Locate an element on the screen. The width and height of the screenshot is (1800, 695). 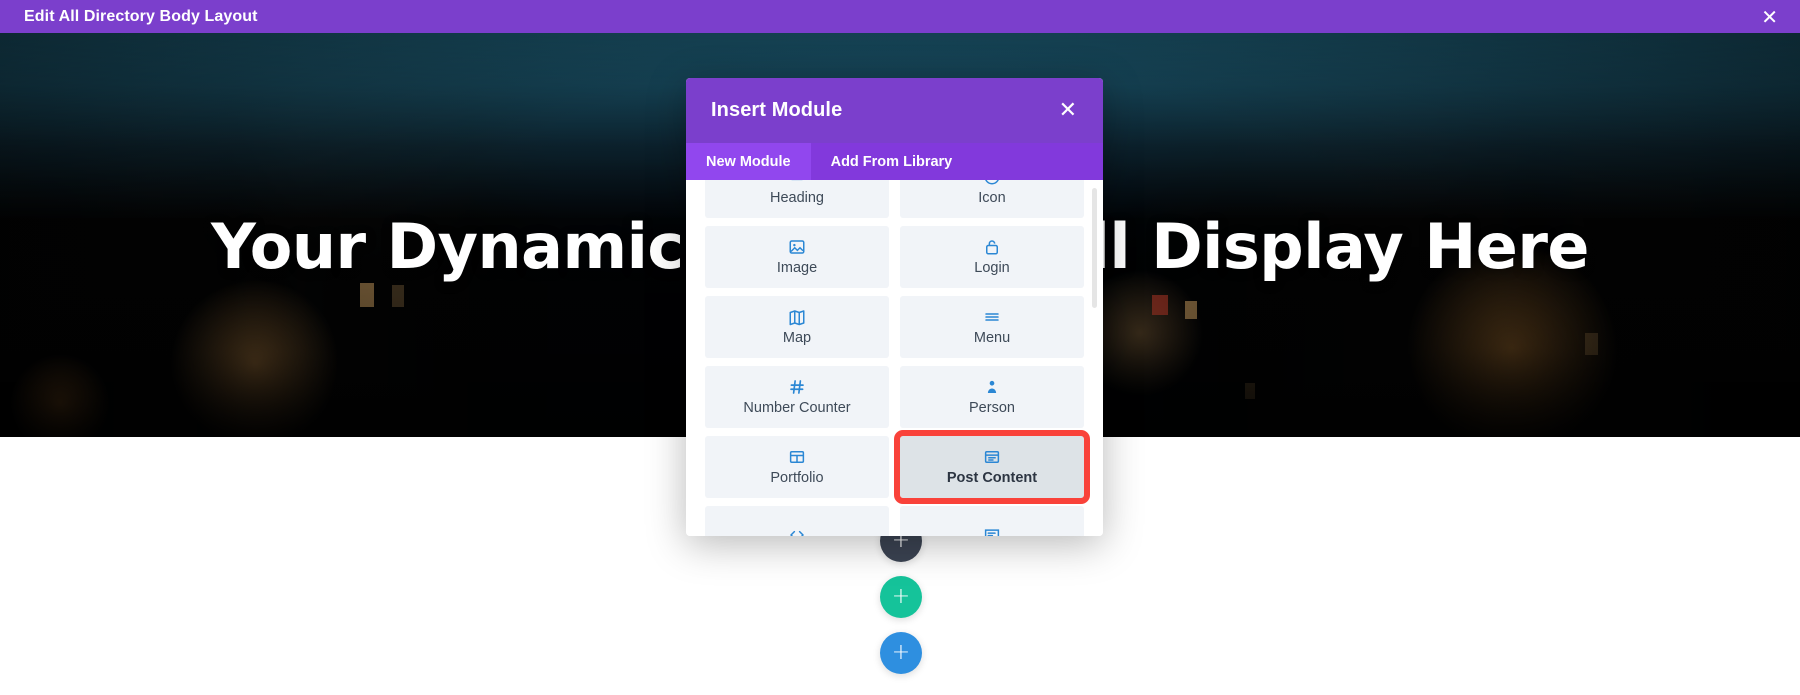
modal-tabs: New Module Add From Library is located at coordinates (894, 161).